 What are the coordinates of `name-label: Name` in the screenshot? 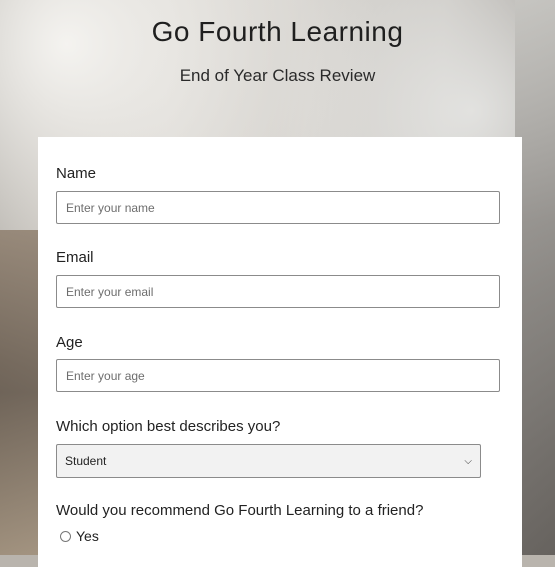 It's located at (76, 173).